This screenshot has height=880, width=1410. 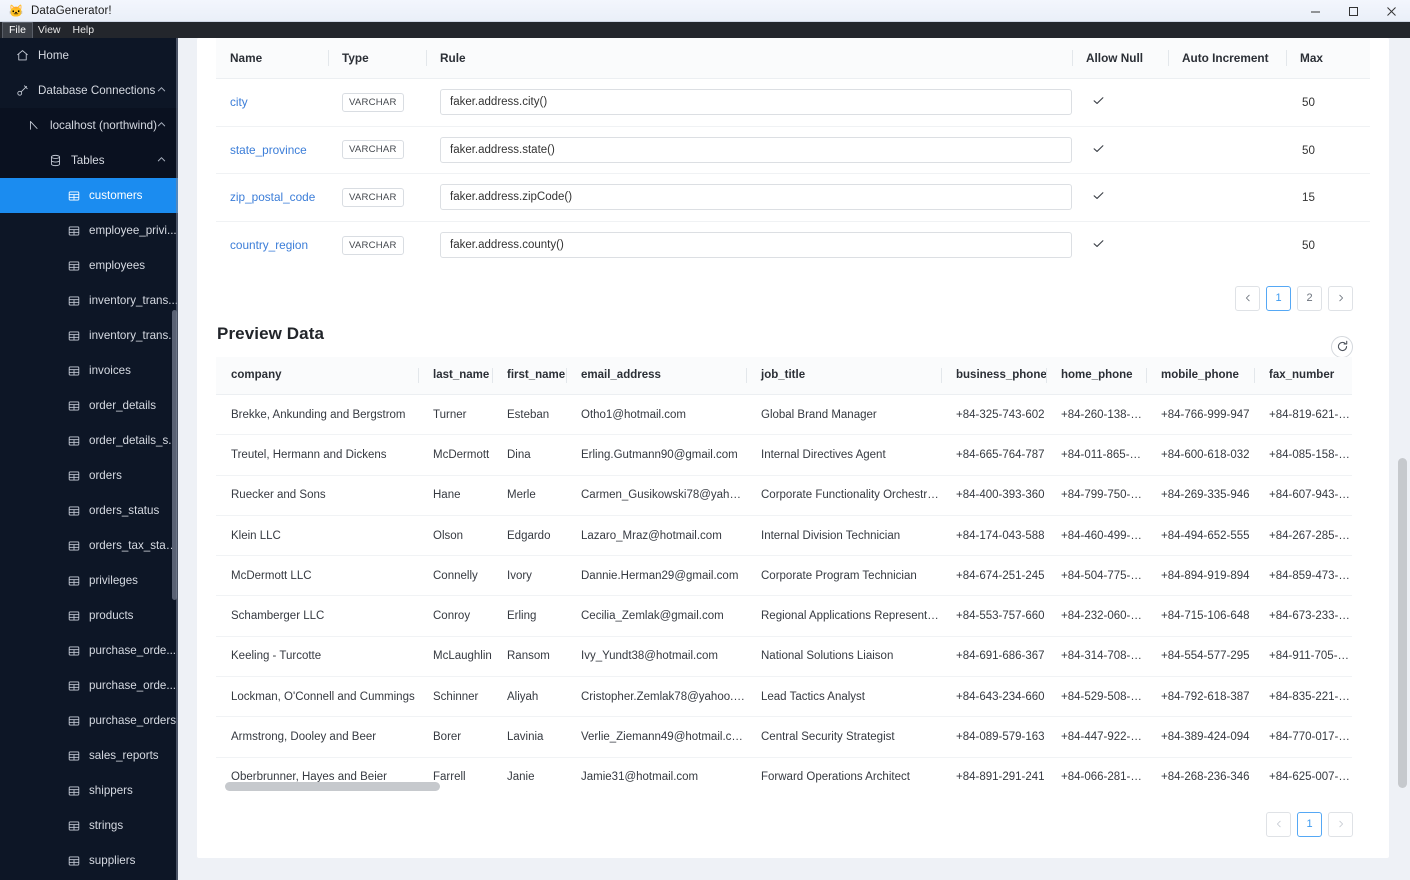 I want to click on preview-col-job-title: job_title, so click(x=843, y=375).